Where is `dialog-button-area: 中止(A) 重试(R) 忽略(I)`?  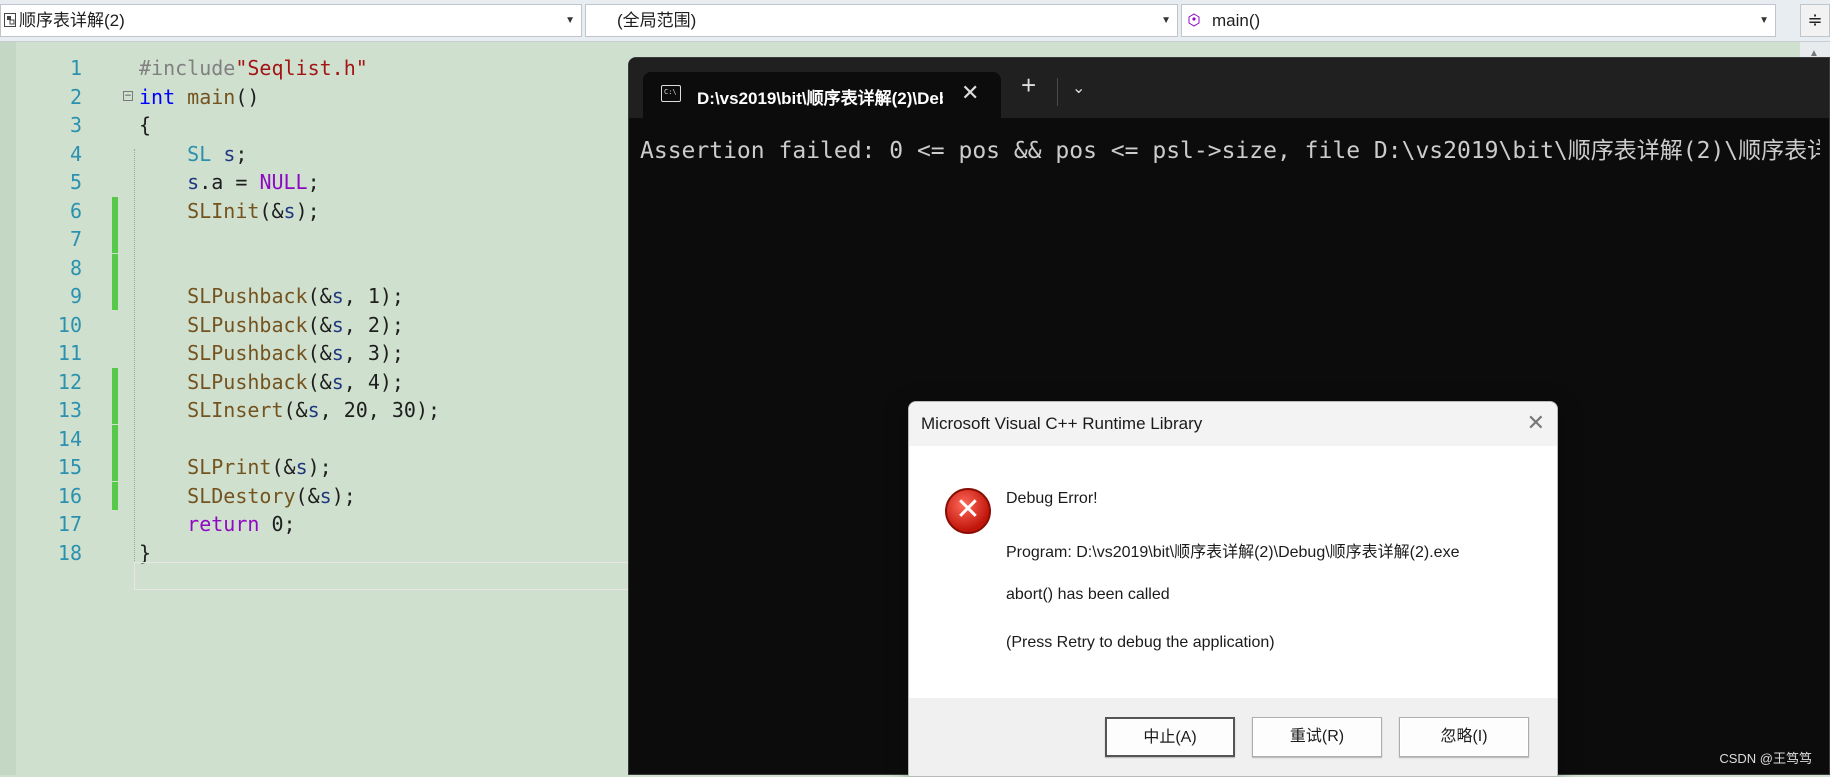 dialog-button-area: 中止(A) 重试(R) 忽略(I) is located at coordinates (1233, 737).